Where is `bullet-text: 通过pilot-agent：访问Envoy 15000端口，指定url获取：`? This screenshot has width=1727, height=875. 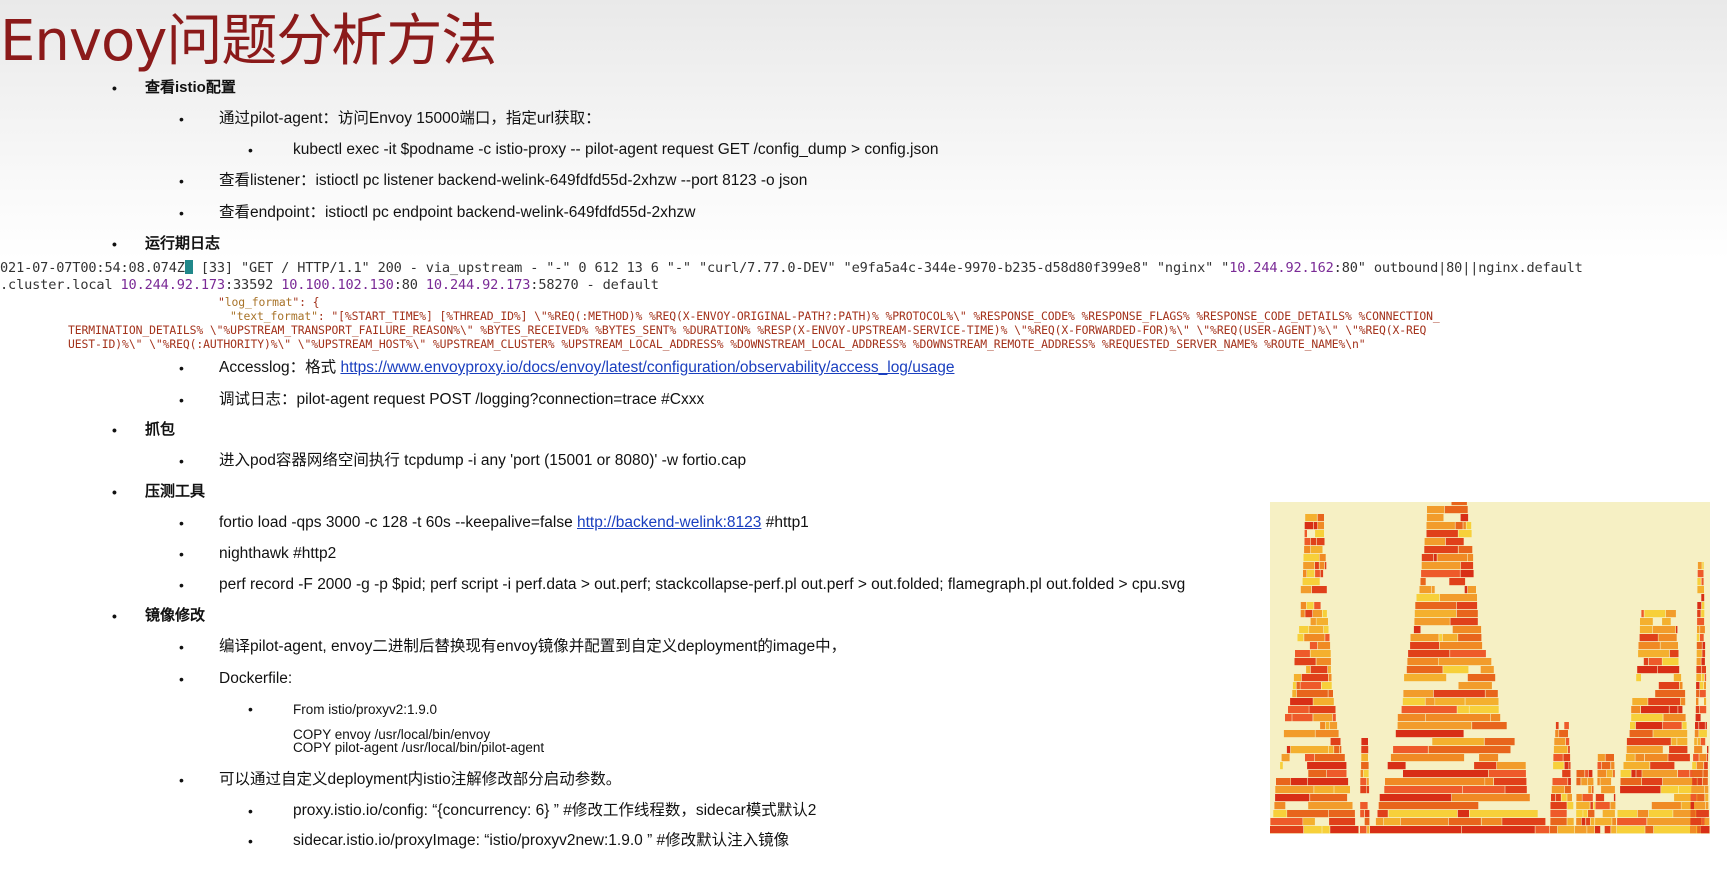 bullet-text: 通过pilot-agent：访问Envoy 15000端口，指定url获取： is located at coordinates (410, 118).